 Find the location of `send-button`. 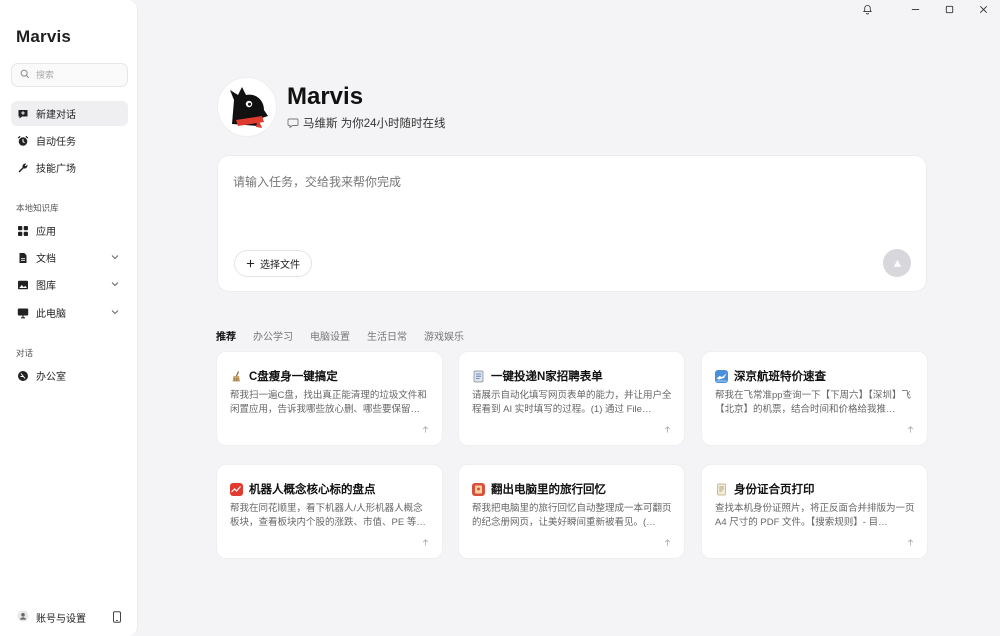

send-button is located at coordinates (897, 263).